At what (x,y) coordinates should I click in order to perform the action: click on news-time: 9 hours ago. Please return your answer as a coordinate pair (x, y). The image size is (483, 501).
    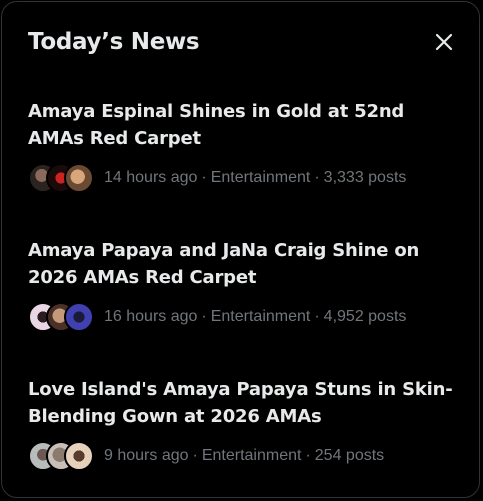
    Looking at the image, I should click on (146, 455).